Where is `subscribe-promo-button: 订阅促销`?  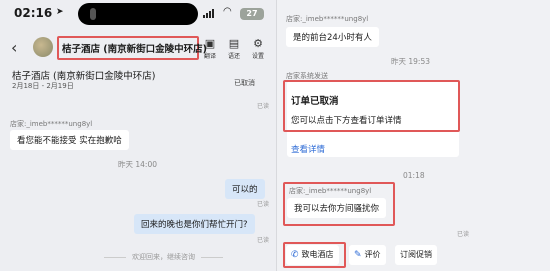
subscribe-promo-button: 订阅促销 is located at coordinates (416, 255).